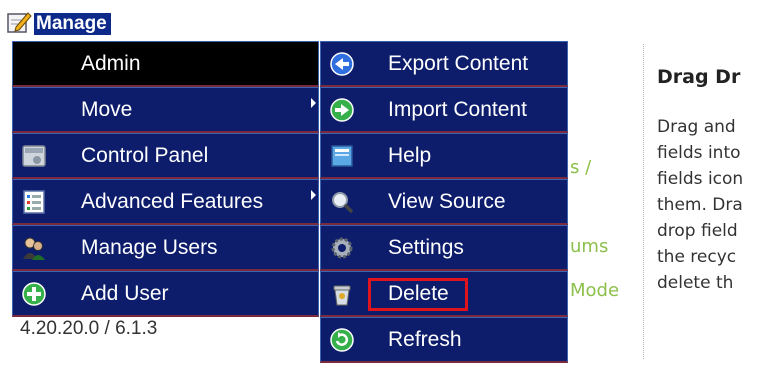 The height and width of the screenshot is (370, 775). I want to click on partial-link-1: s /, so click(580, 167).